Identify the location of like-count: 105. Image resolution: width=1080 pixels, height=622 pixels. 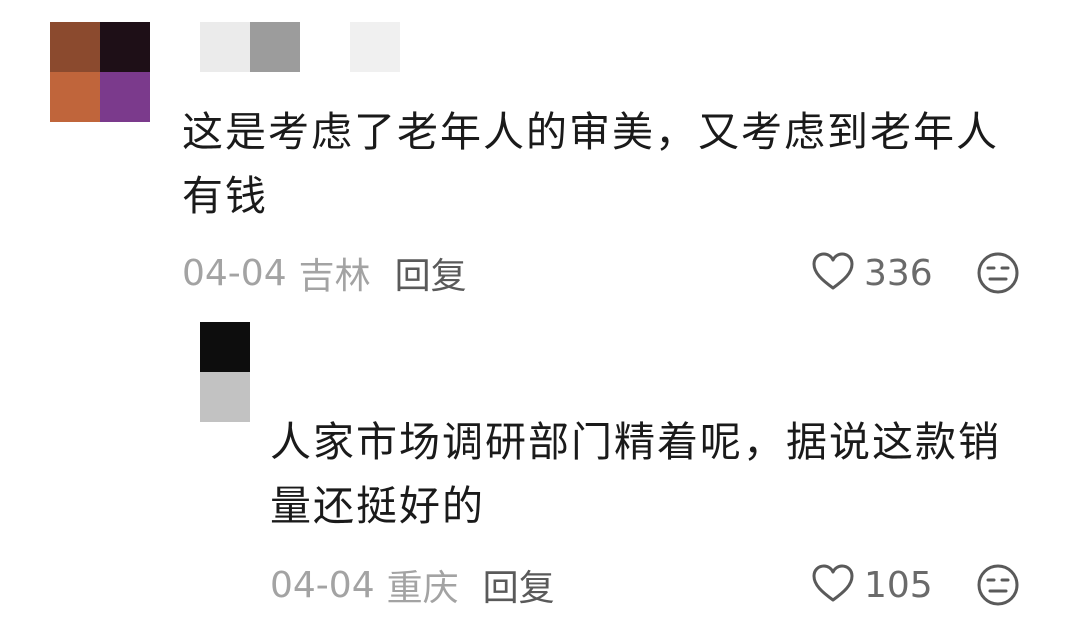
(898, 585).